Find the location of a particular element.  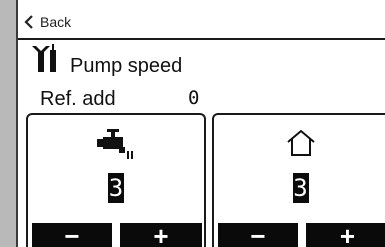

tools-icon is located at coordinates (44, 58).